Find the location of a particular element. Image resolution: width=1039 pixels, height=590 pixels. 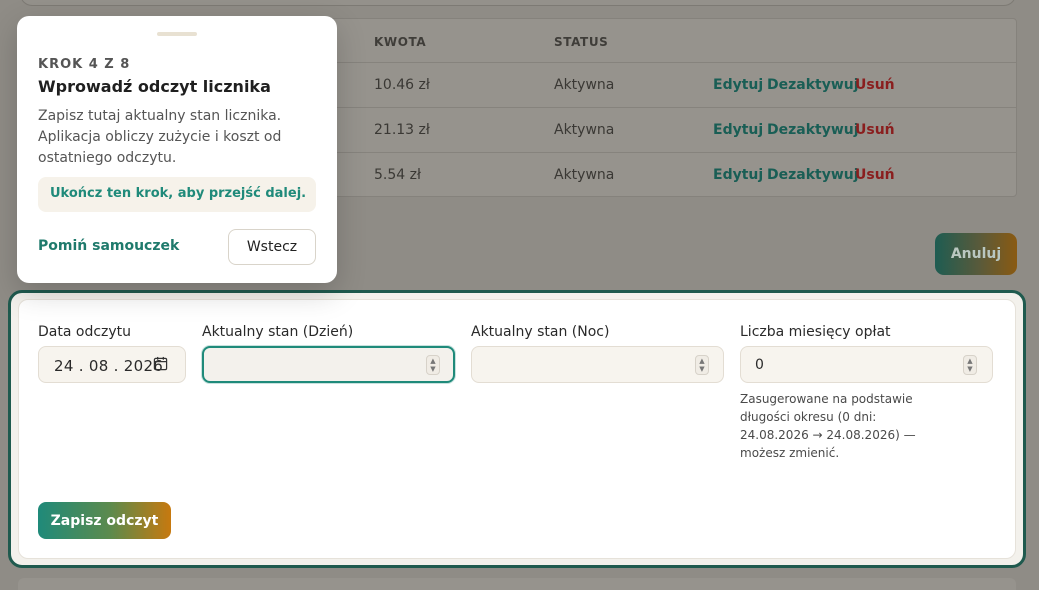

column-header-amount: KWOTA is located at coordinates (400, 42).